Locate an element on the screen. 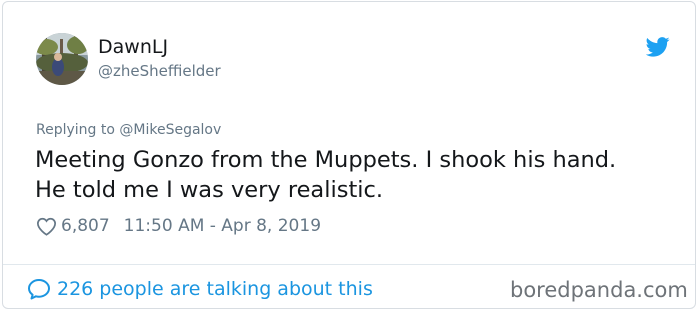 This screenshot has width=700, height=312. twitter-bird-icon is located at coordinates (658, 47).